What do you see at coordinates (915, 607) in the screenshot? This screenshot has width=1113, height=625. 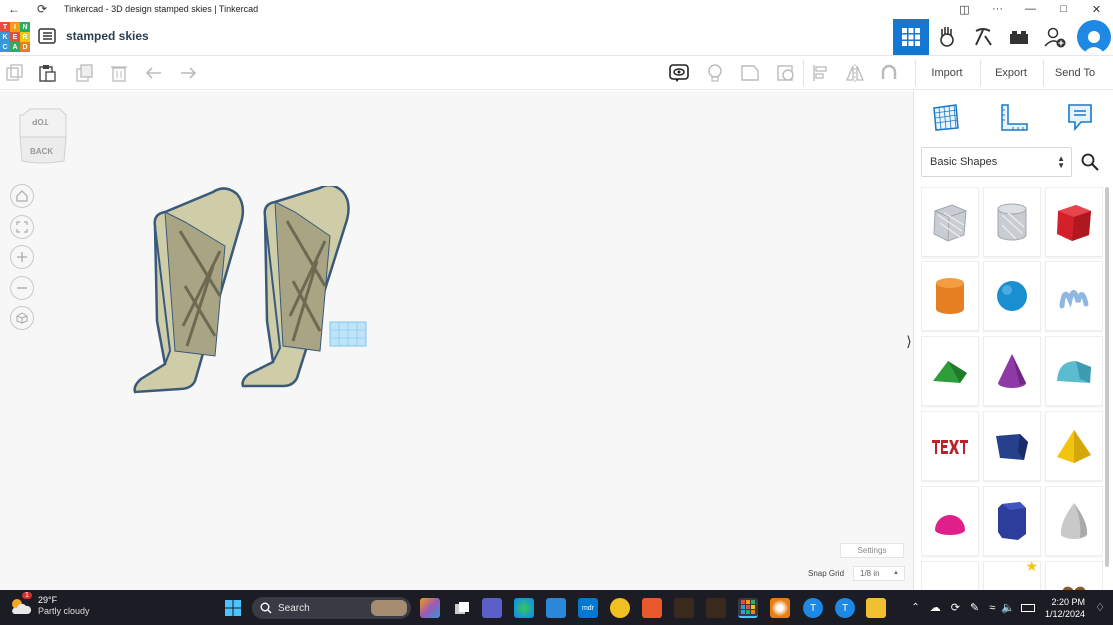 I see `chevron-up-icon: ⌃` at bounding box center [915, 607].